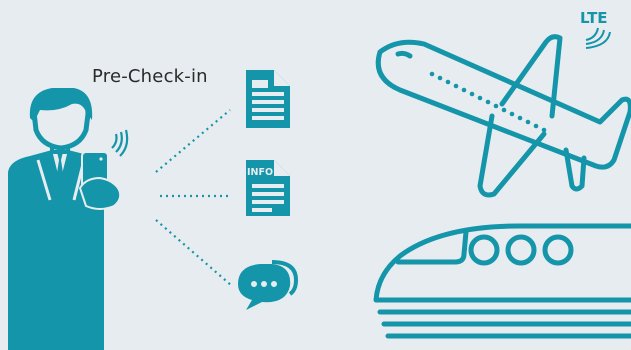 Image resolution: width=631 pixels, height=350 pixels. I want to click on connector-lines, so click(194, 198).